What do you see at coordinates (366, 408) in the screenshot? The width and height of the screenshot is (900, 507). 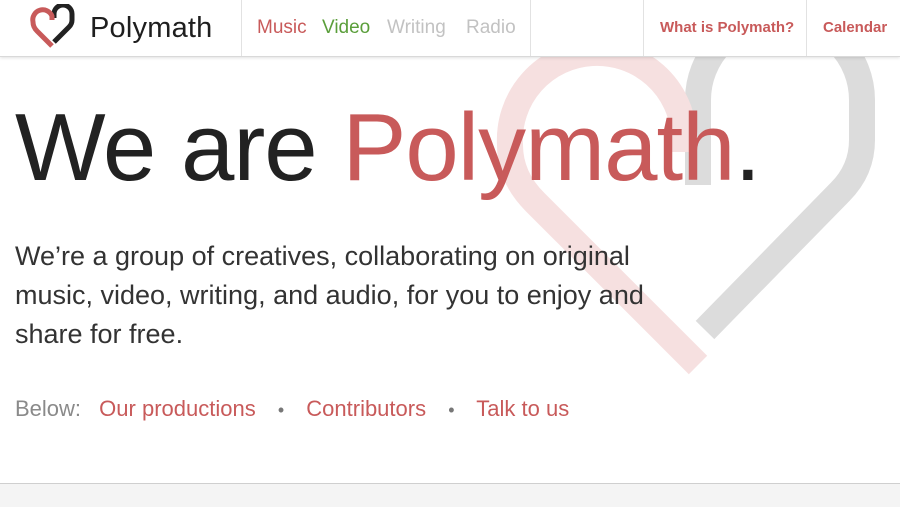 I see `contributors-link: Contributors` at bounding box center [366, 408].